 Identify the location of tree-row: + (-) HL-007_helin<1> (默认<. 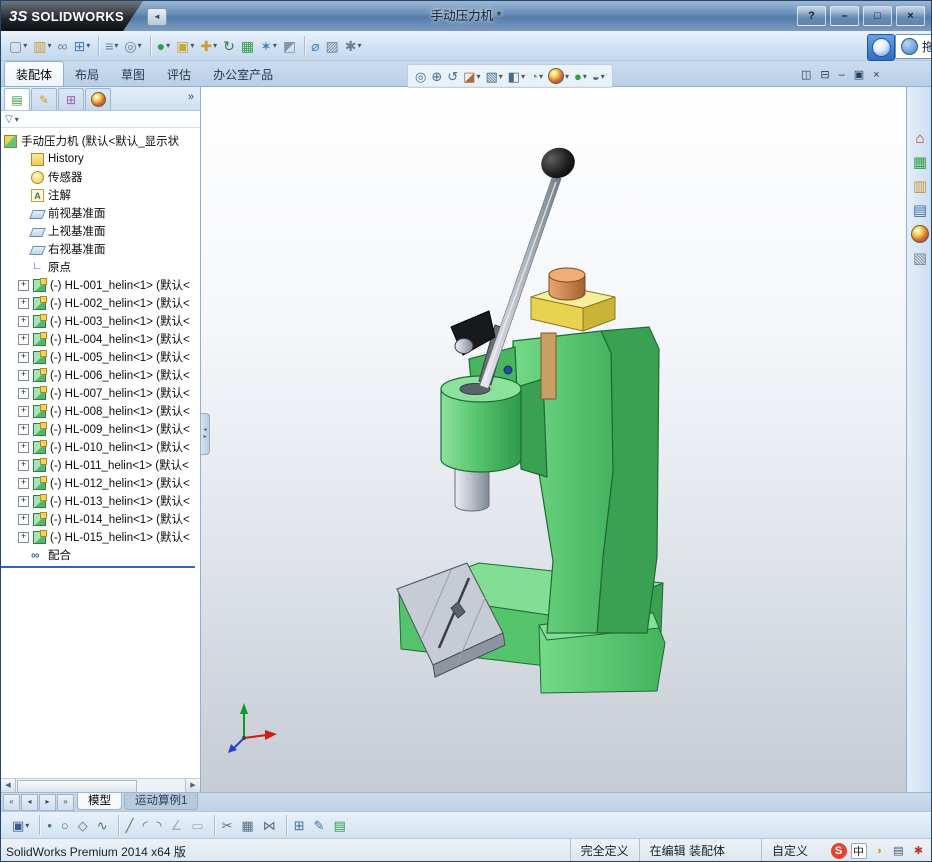
(100, 393).